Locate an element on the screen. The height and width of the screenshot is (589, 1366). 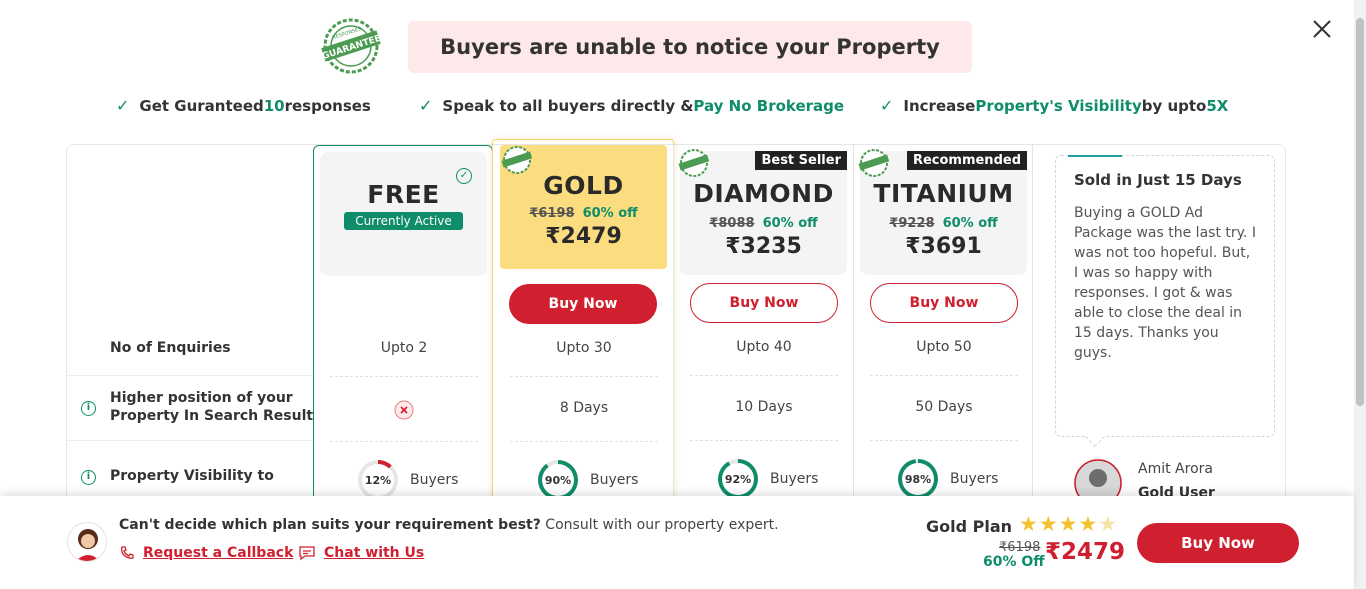
search-position-value is located at coordinates (404, 412).